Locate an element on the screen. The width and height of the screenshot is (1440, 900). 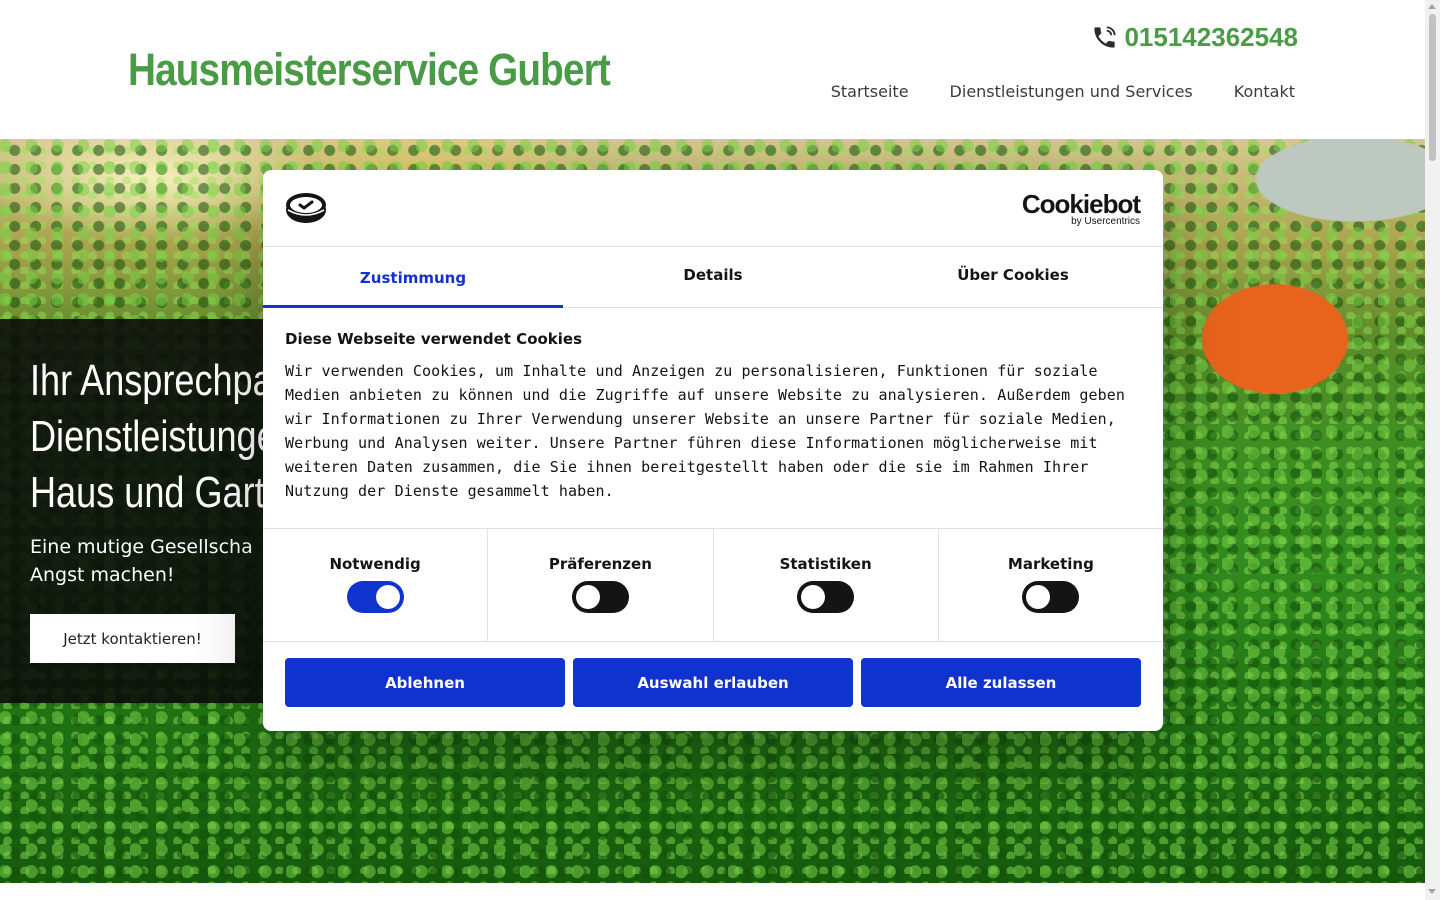
toggle-praeferenzen: Präferenzen is located at coordinates (601, 585).